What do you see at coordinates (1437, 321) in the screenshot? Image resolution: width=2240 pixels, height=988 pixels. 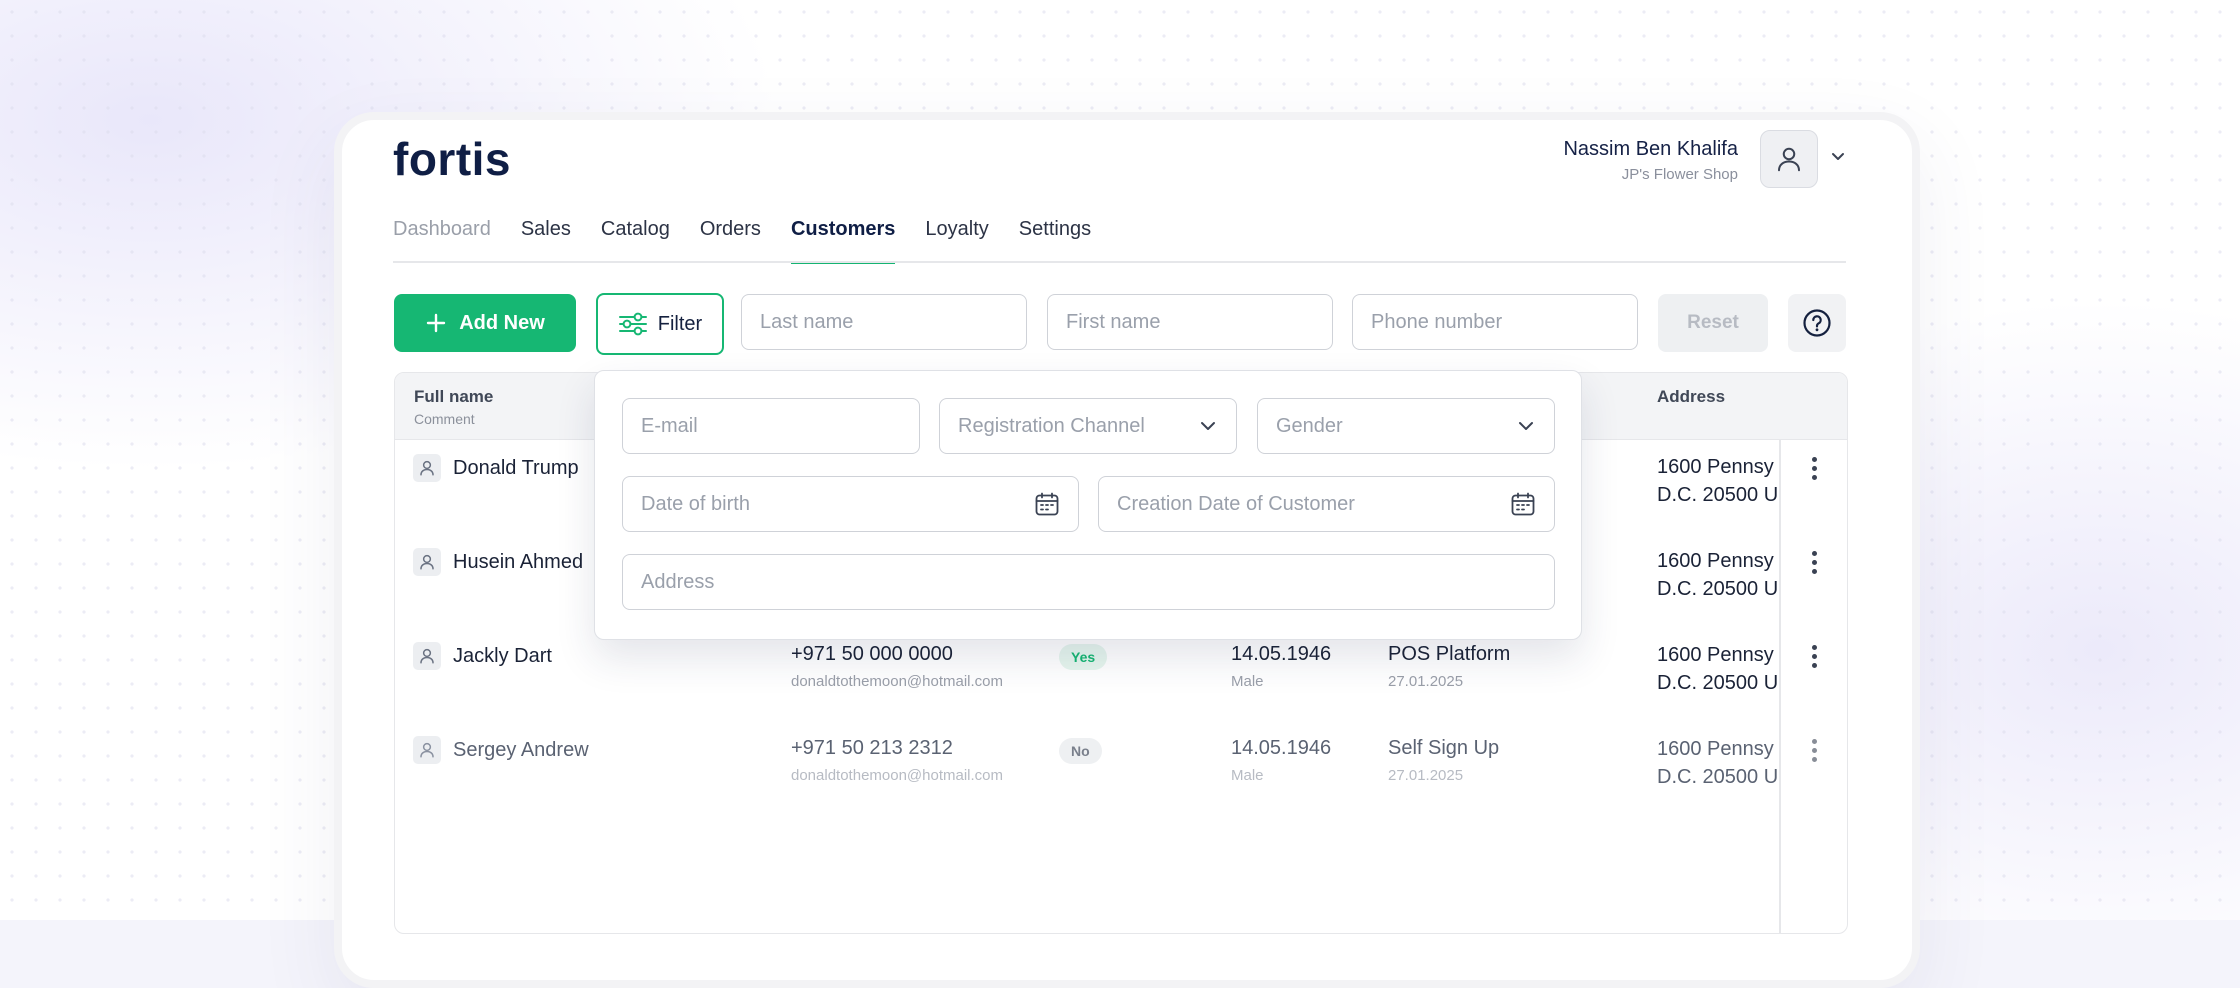 I see `phone-number-placeholder: Phone number` at bounding box center [1437, 321].